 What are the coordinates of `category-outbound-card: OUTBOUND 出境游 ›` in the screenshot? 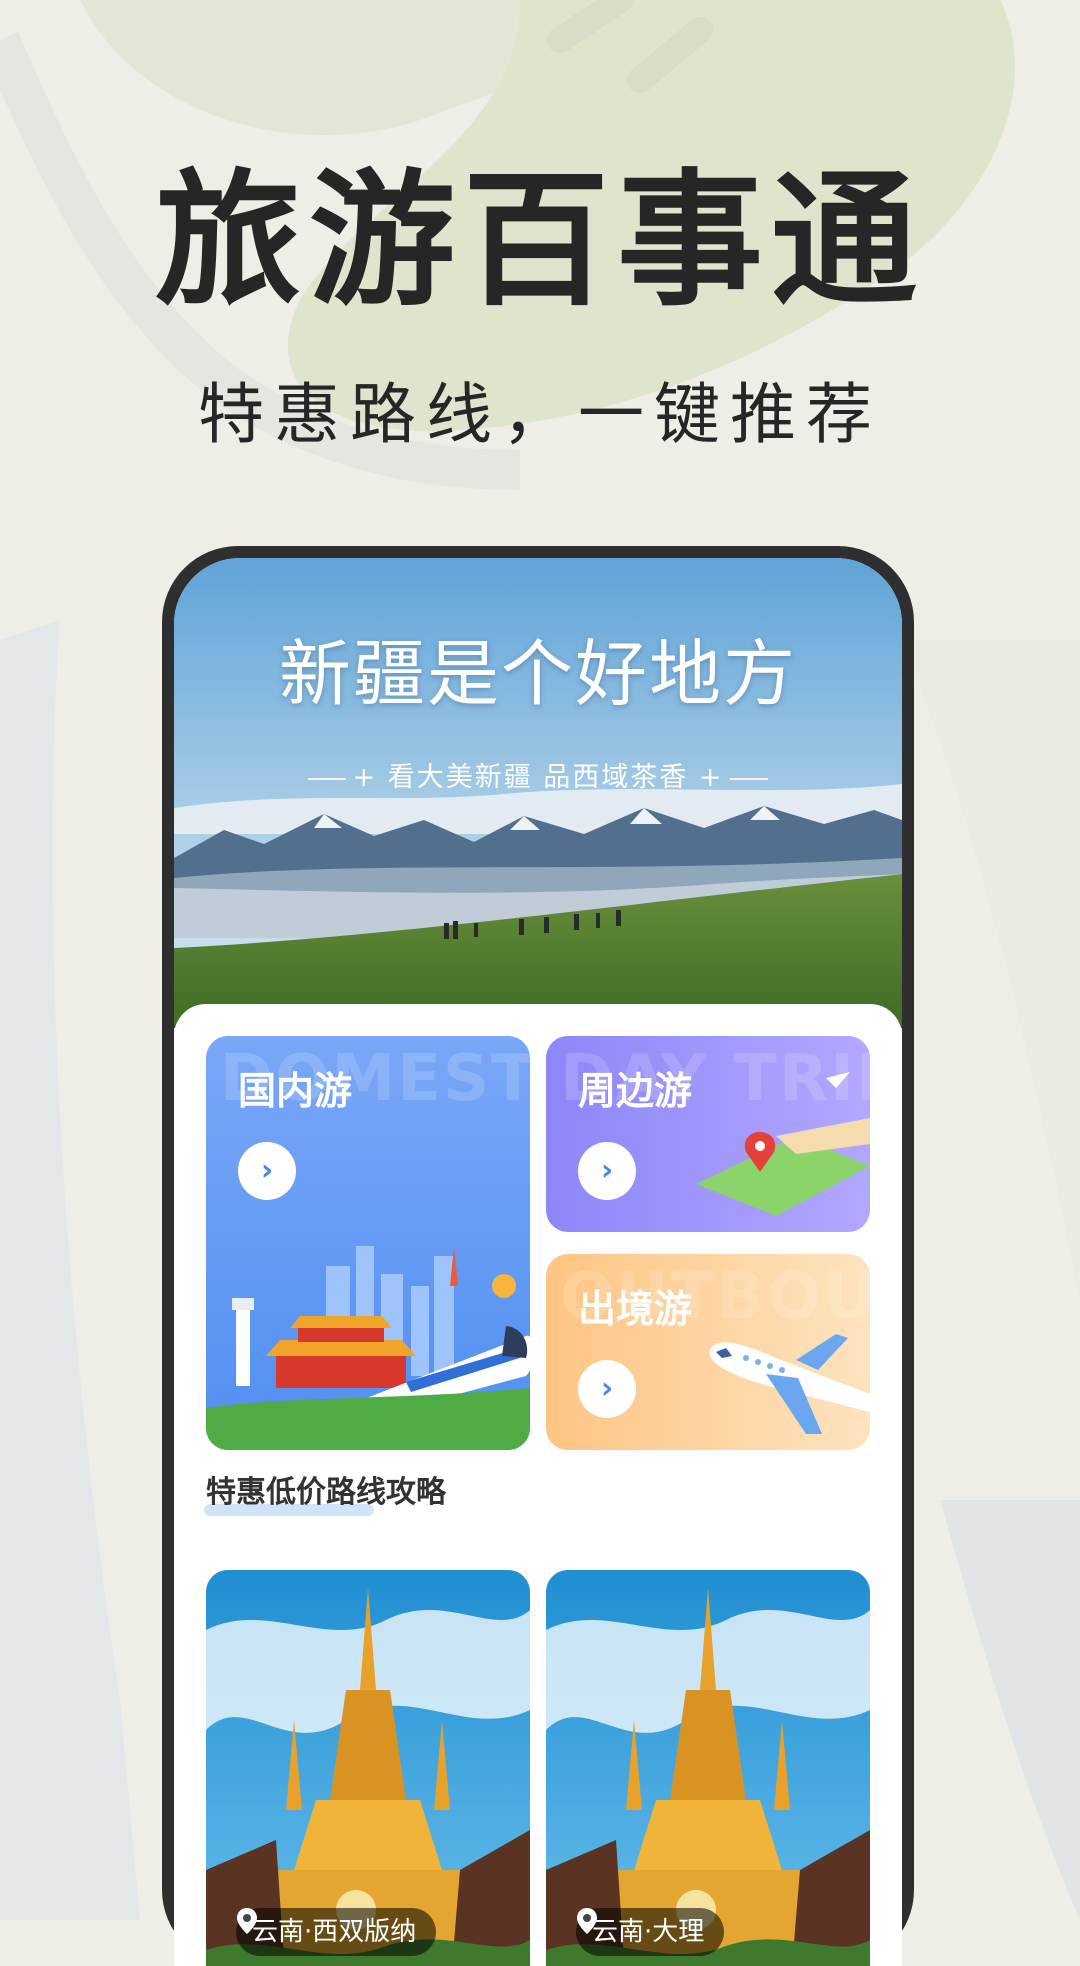 It's located at (708, 1352).